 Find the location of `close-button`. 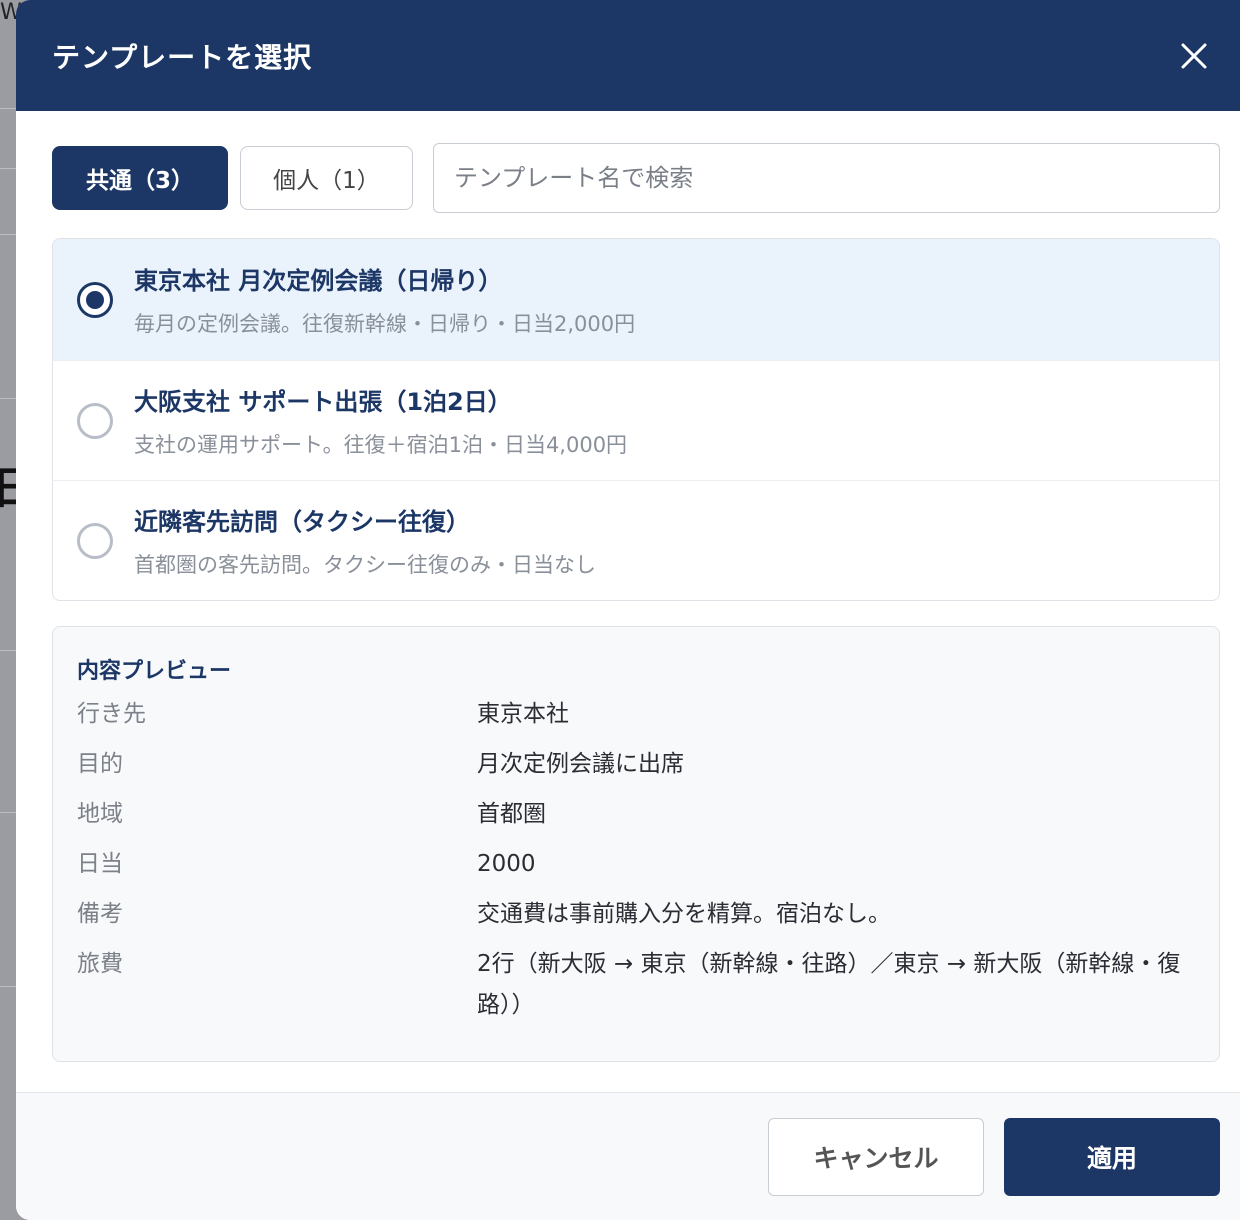

close-button is located at coordinates (1194, 56).